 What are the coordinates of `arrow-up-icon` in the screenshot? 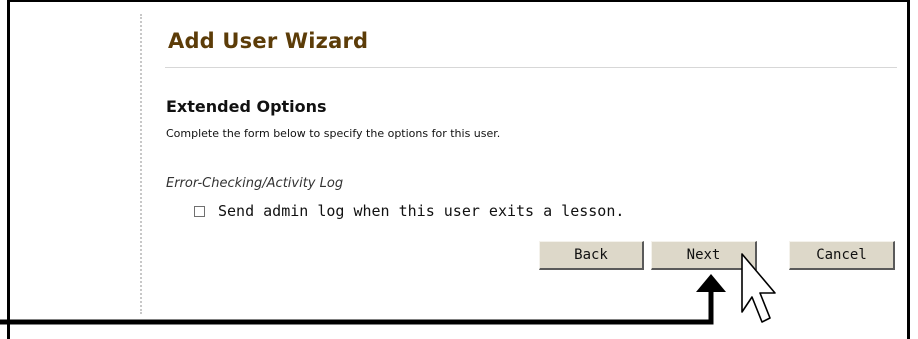 It's located at (711, 283).